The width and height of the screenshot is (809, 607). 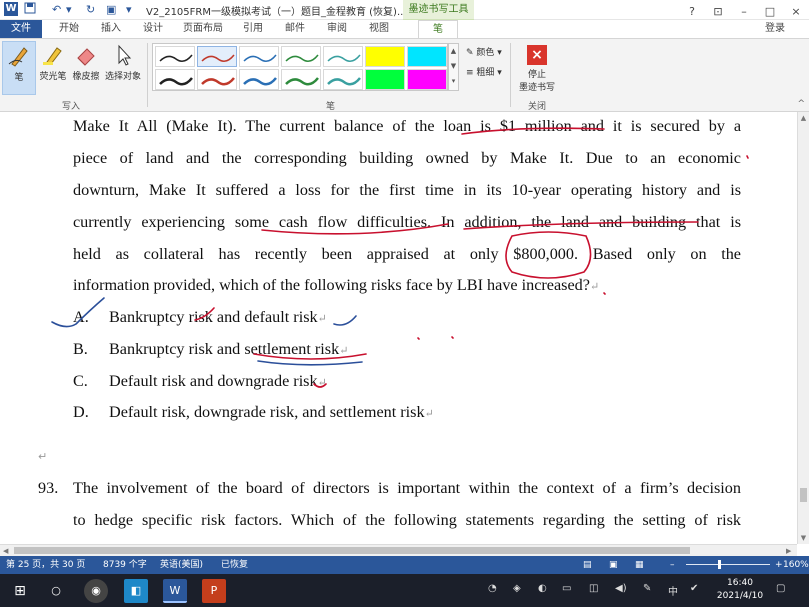 I want to click on tab-insert: 插入, so click(x=111, y=29).